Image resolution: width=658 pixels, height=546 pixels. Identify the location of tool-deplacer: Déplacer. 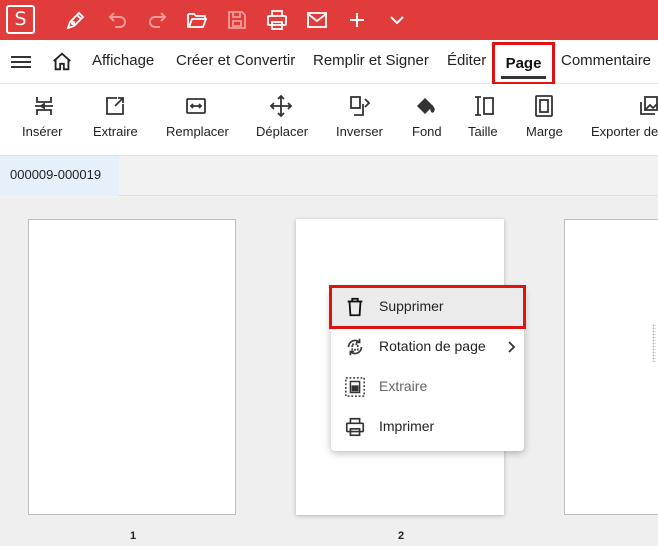
(282, 120).